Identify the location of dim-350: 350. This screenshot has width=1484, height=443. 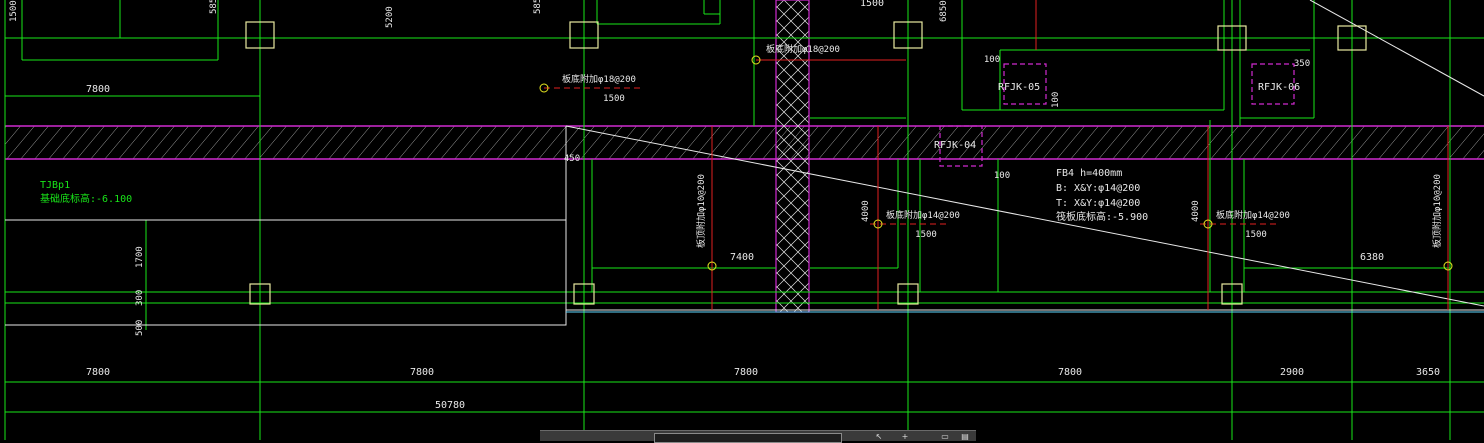
(1302, 64).